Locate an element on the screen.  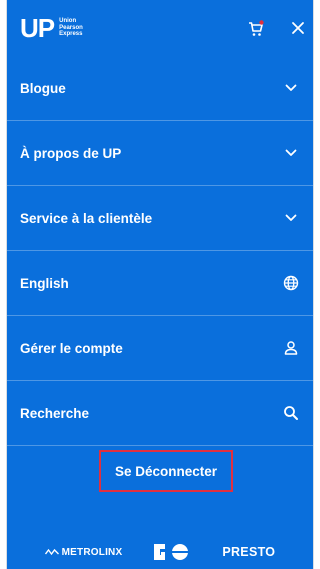
go-logo-icon is located at coordinates (172, 552).